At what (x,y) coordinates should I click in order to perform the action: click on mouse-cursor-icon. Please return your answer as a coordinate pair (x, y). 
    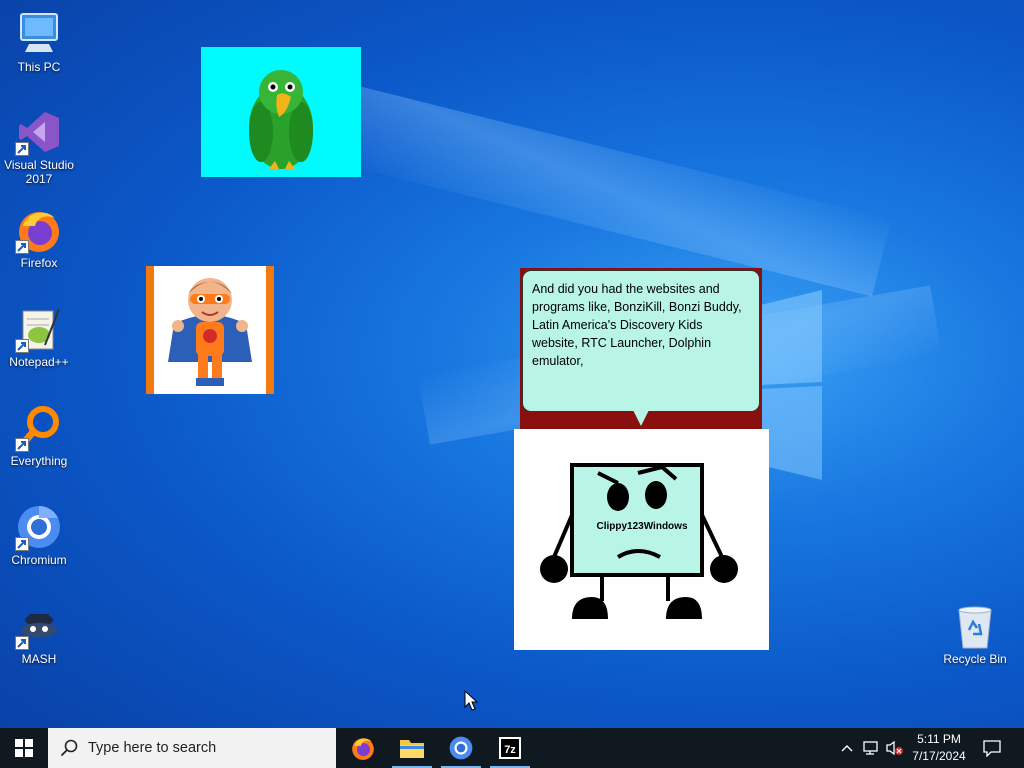
    Looking at the image, I should click on (471, 700).